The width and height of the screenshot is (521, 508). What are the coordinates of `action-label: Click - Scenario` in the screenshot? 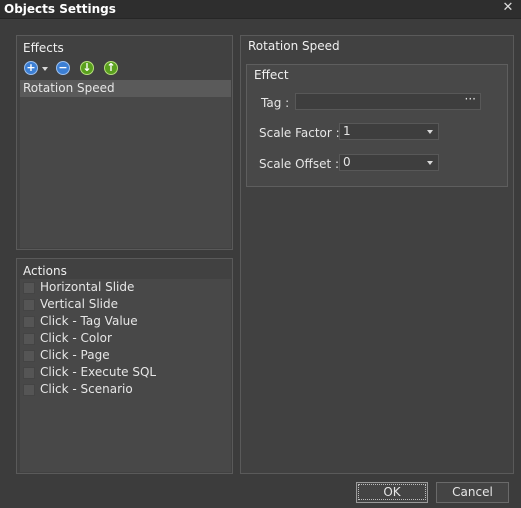 It's located at (86, 389).